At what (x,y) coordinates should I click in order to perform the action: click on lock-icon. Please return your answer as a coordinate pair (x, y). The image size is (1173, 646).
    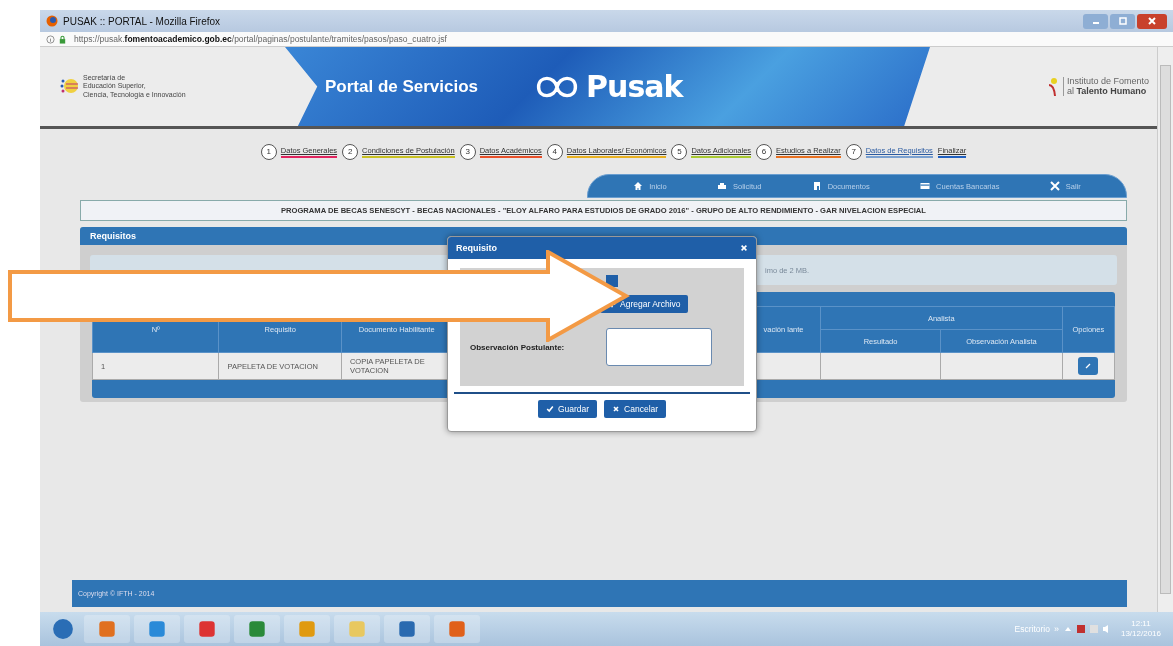
    Looking at the image, I should click on (62, 39).